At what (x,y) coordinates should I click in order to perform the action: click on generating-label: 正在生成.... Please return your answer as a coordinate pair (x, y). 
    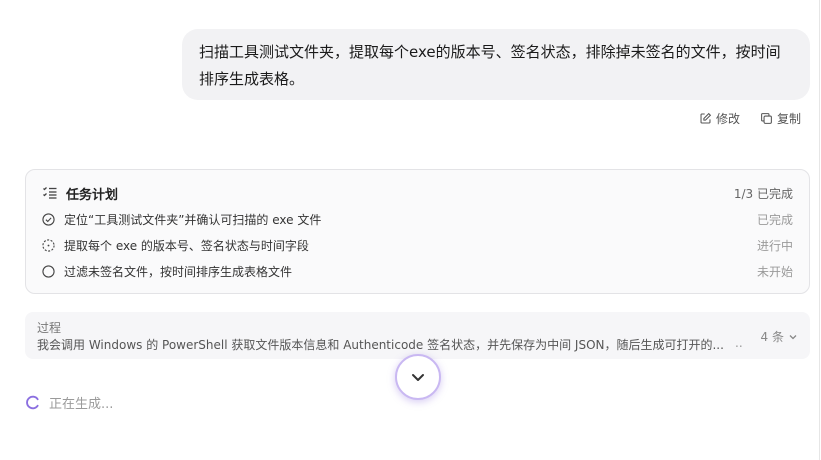
    Looking at the image, I should click on (81, 404).